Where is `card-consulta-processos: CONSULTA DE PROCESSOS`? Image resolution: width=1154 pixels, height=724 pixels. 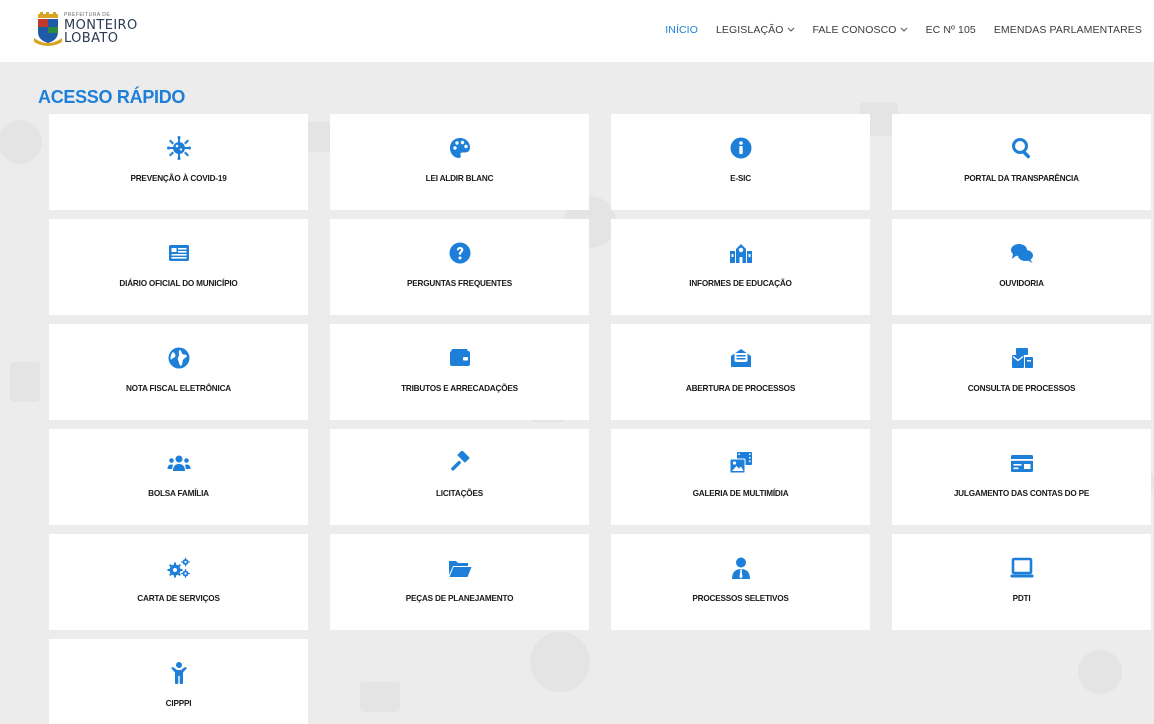
card-consulta-processos: CONSULTA DE PROCESSOS is located at coordinates (1021, 372).